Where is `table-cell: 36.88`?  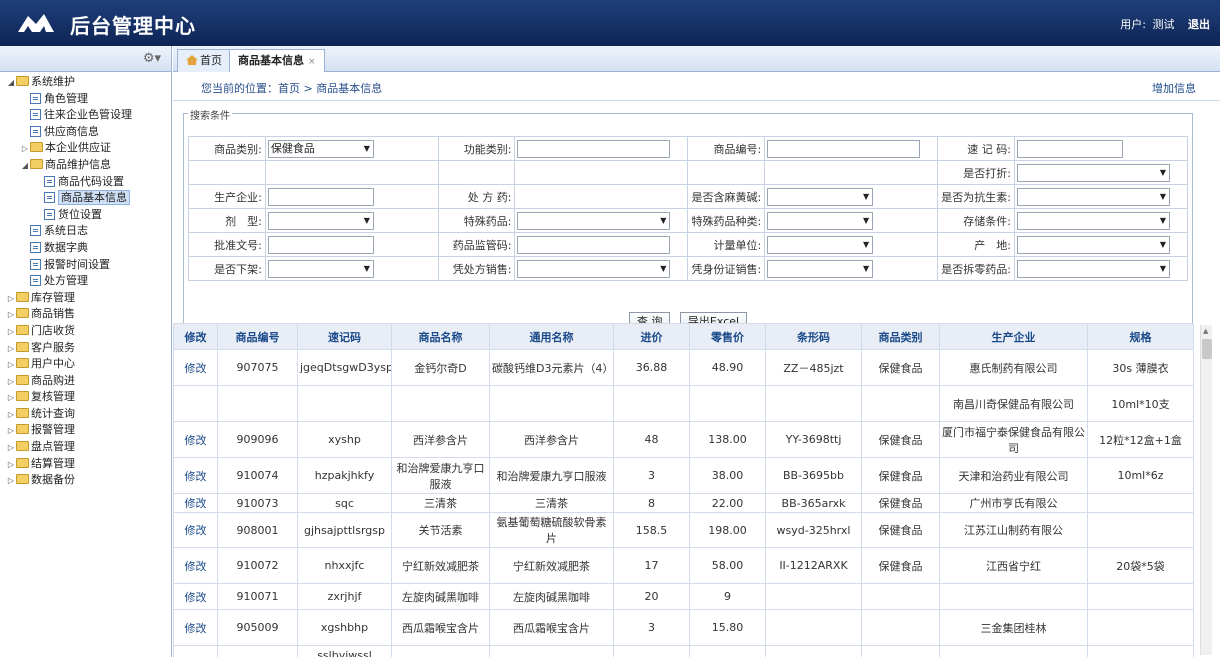
table-cell: 36.88 is located at coordinates (651, 367).